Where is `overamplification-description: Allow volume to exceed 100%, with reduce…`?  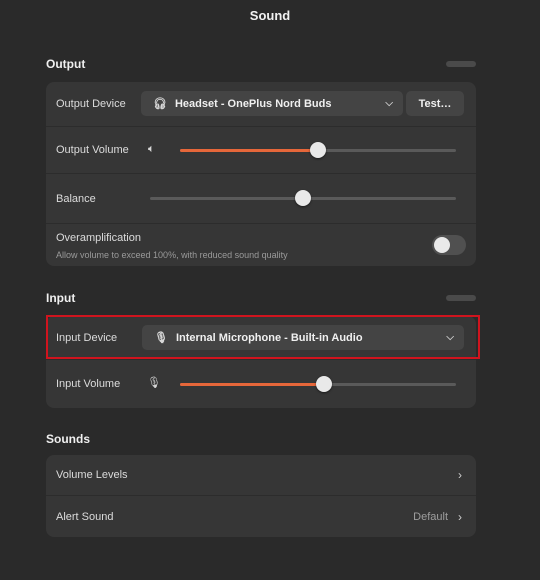
overamplification-description: Allow volume to exceed 100%, with reduce… is located at coordinates (172, 255).